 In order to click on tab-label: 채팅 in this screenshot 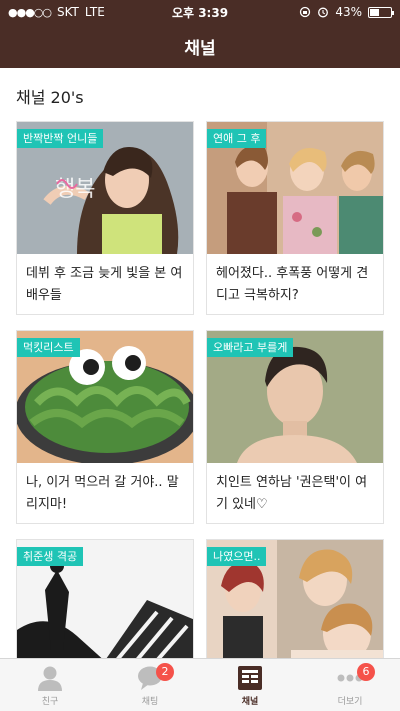, I will do `click(150, 702)`.